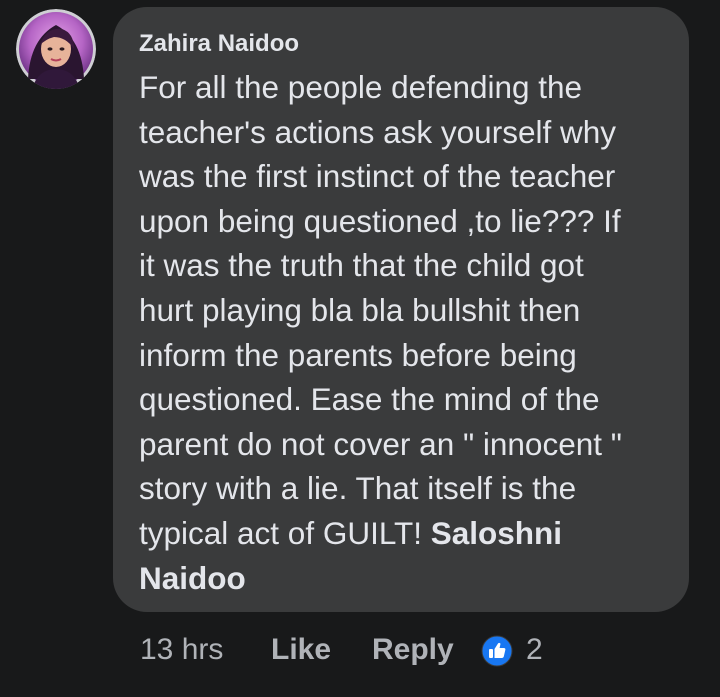 The image size is (720, 697). I want to click on comment-line: story with a lie. That itself is the, so click(358, 488).